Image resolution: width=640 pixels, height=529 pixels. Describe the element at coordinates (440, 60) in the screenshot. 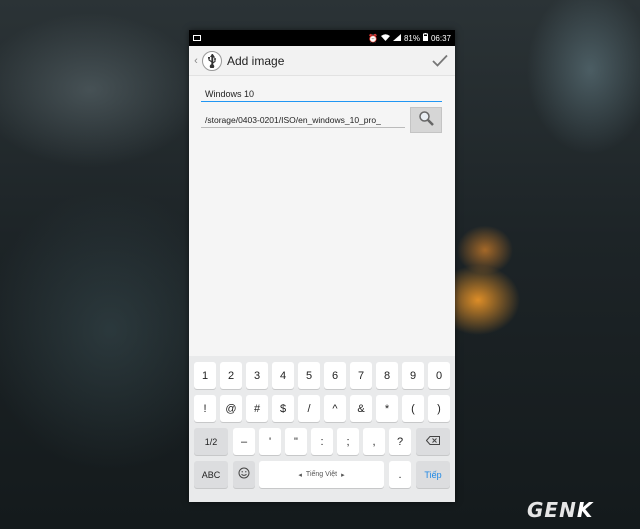

I see `confirm-check-icon` at that location.